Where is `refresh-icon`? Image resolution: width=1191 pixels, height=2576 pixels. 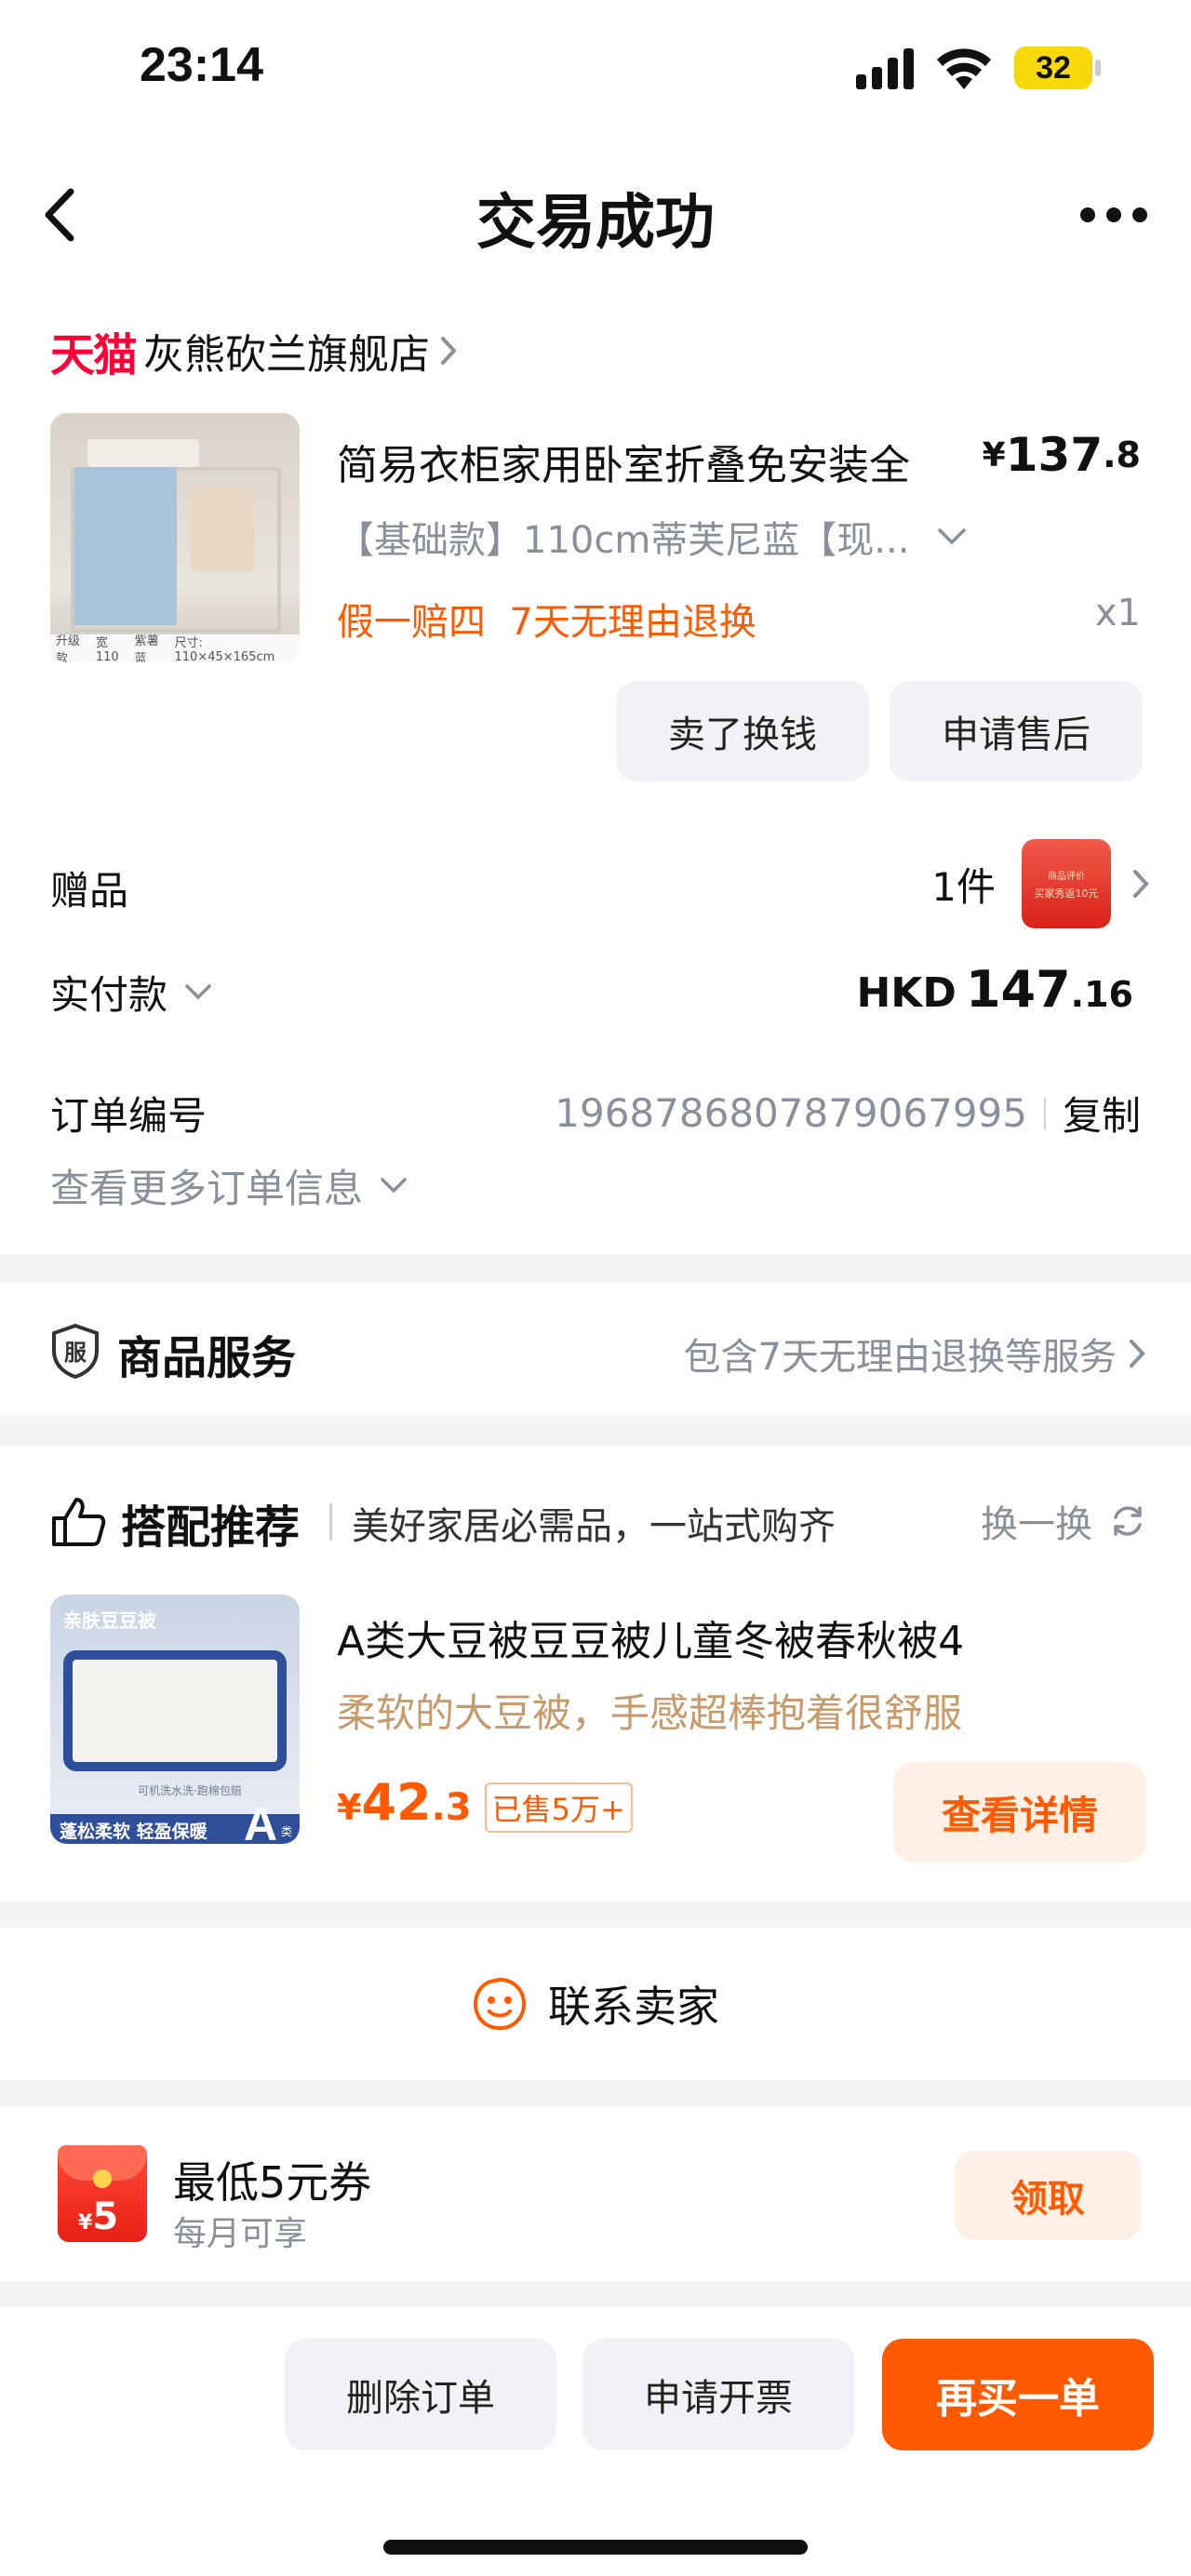
refresh-icon is located at coordinates (1128, 1521).